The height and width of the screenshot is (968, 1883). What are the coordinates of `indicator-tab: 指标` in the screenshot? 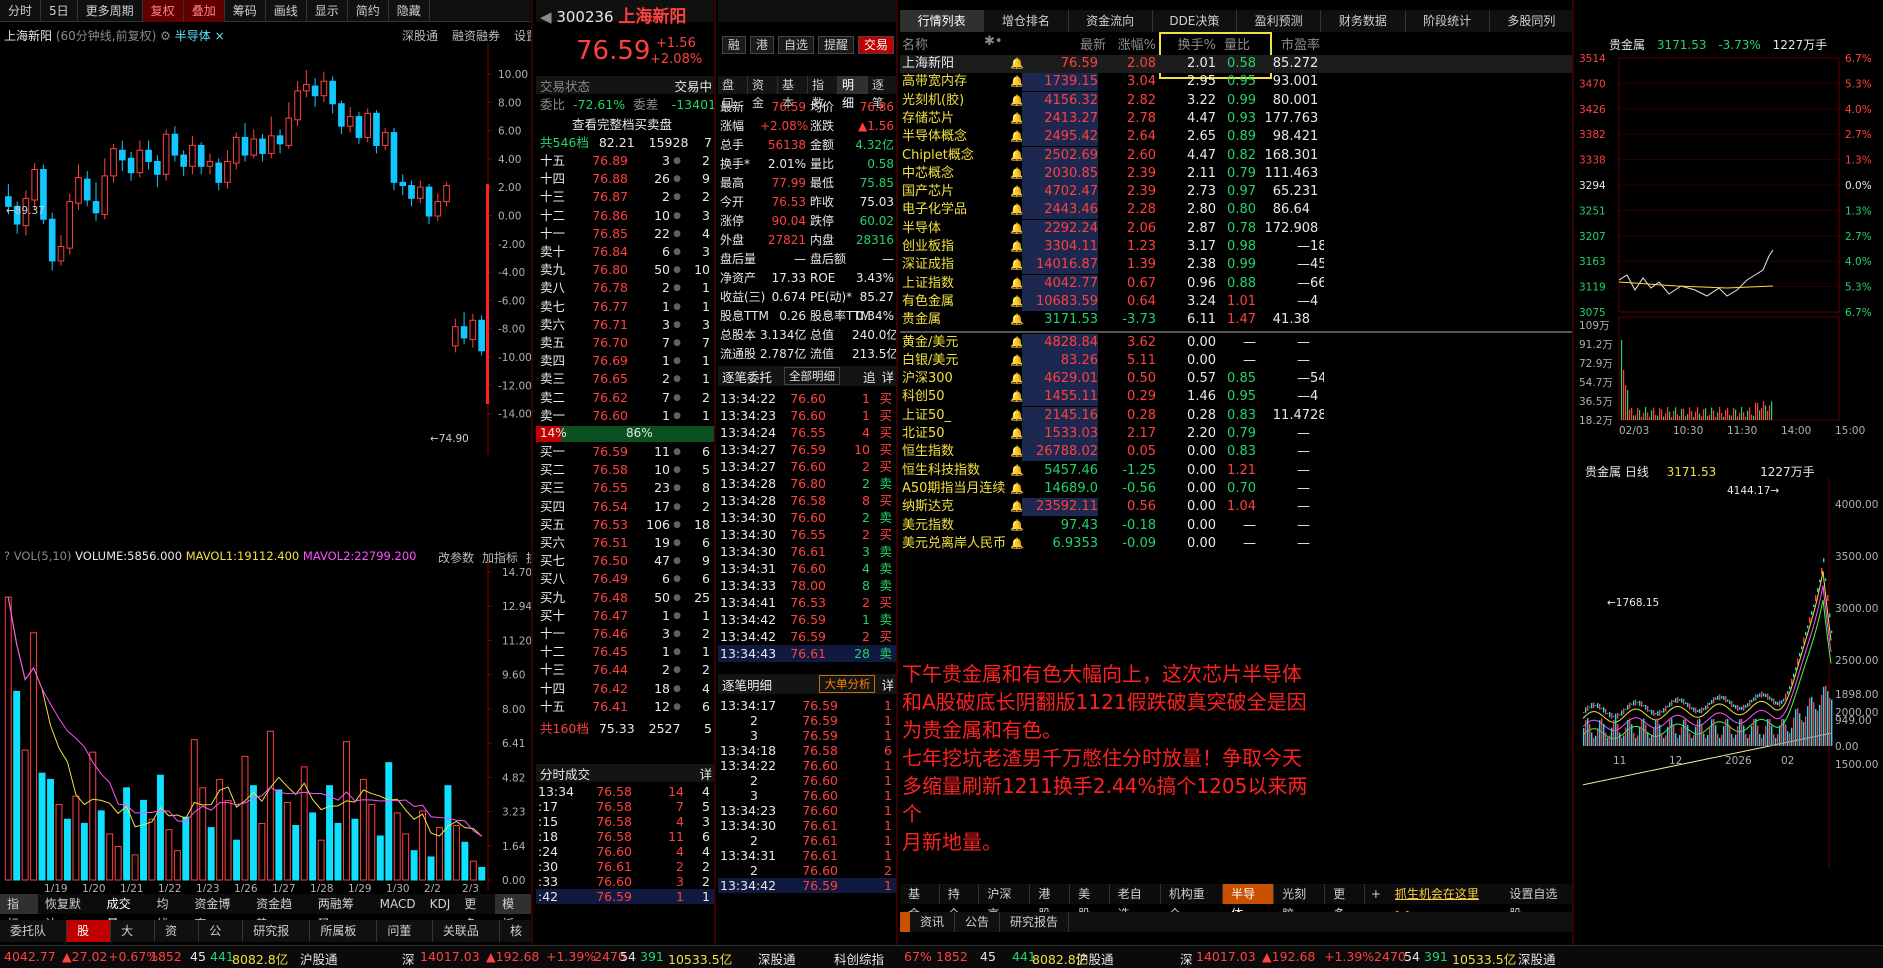 It's located at (19, 912).